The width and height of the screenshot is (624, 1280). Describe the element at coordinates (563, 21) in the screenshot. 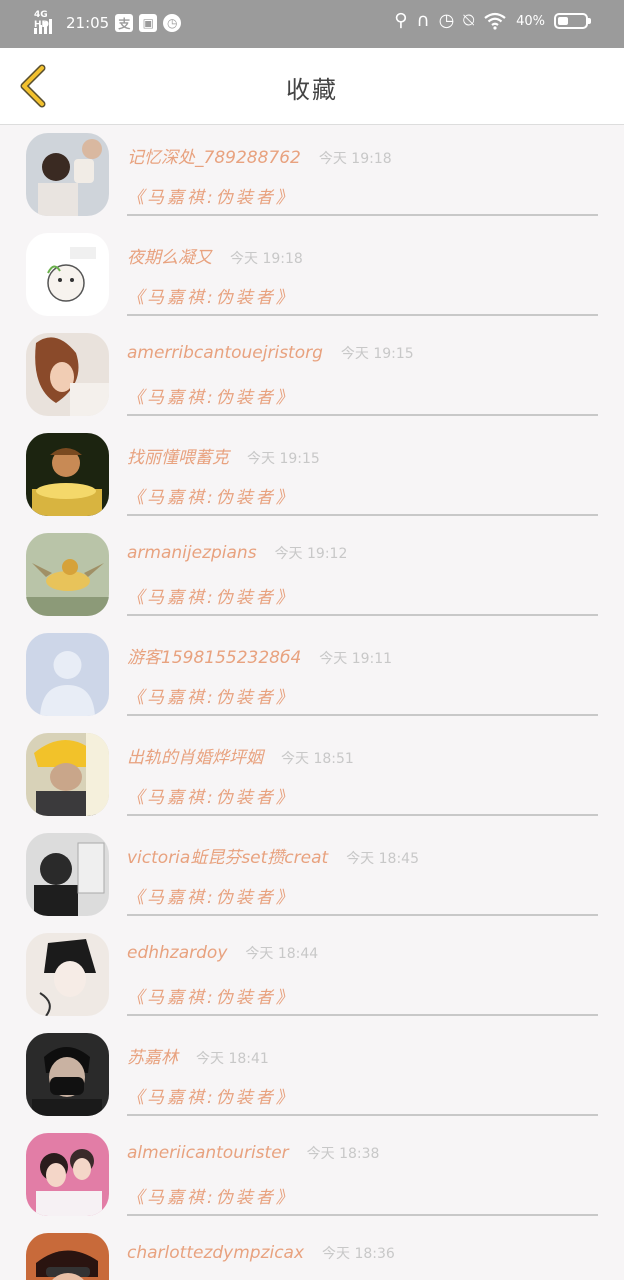

I see `battery-level` at that location.